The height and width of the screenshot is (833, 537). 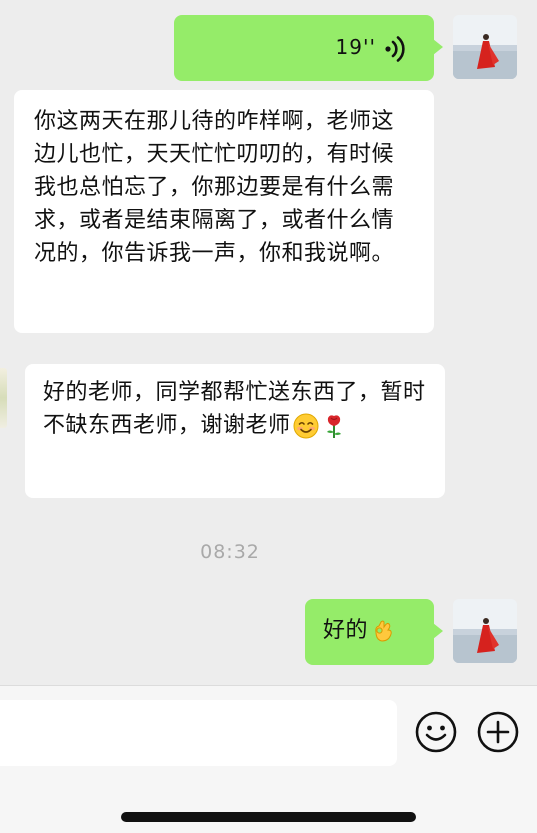 I want to click on voice-duration: 19'', so click(x=355, y=47).